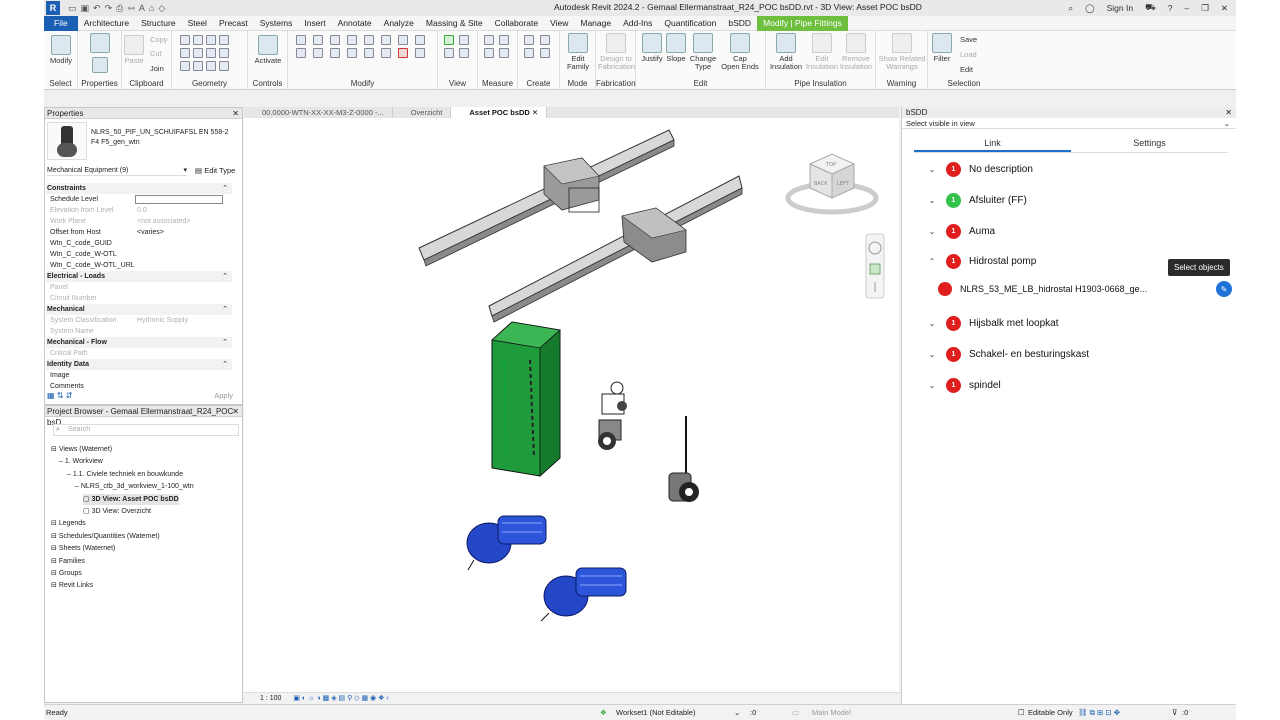 This screenshot has width=1280, height=720. I want to click on properties-button, so click(100, 66).